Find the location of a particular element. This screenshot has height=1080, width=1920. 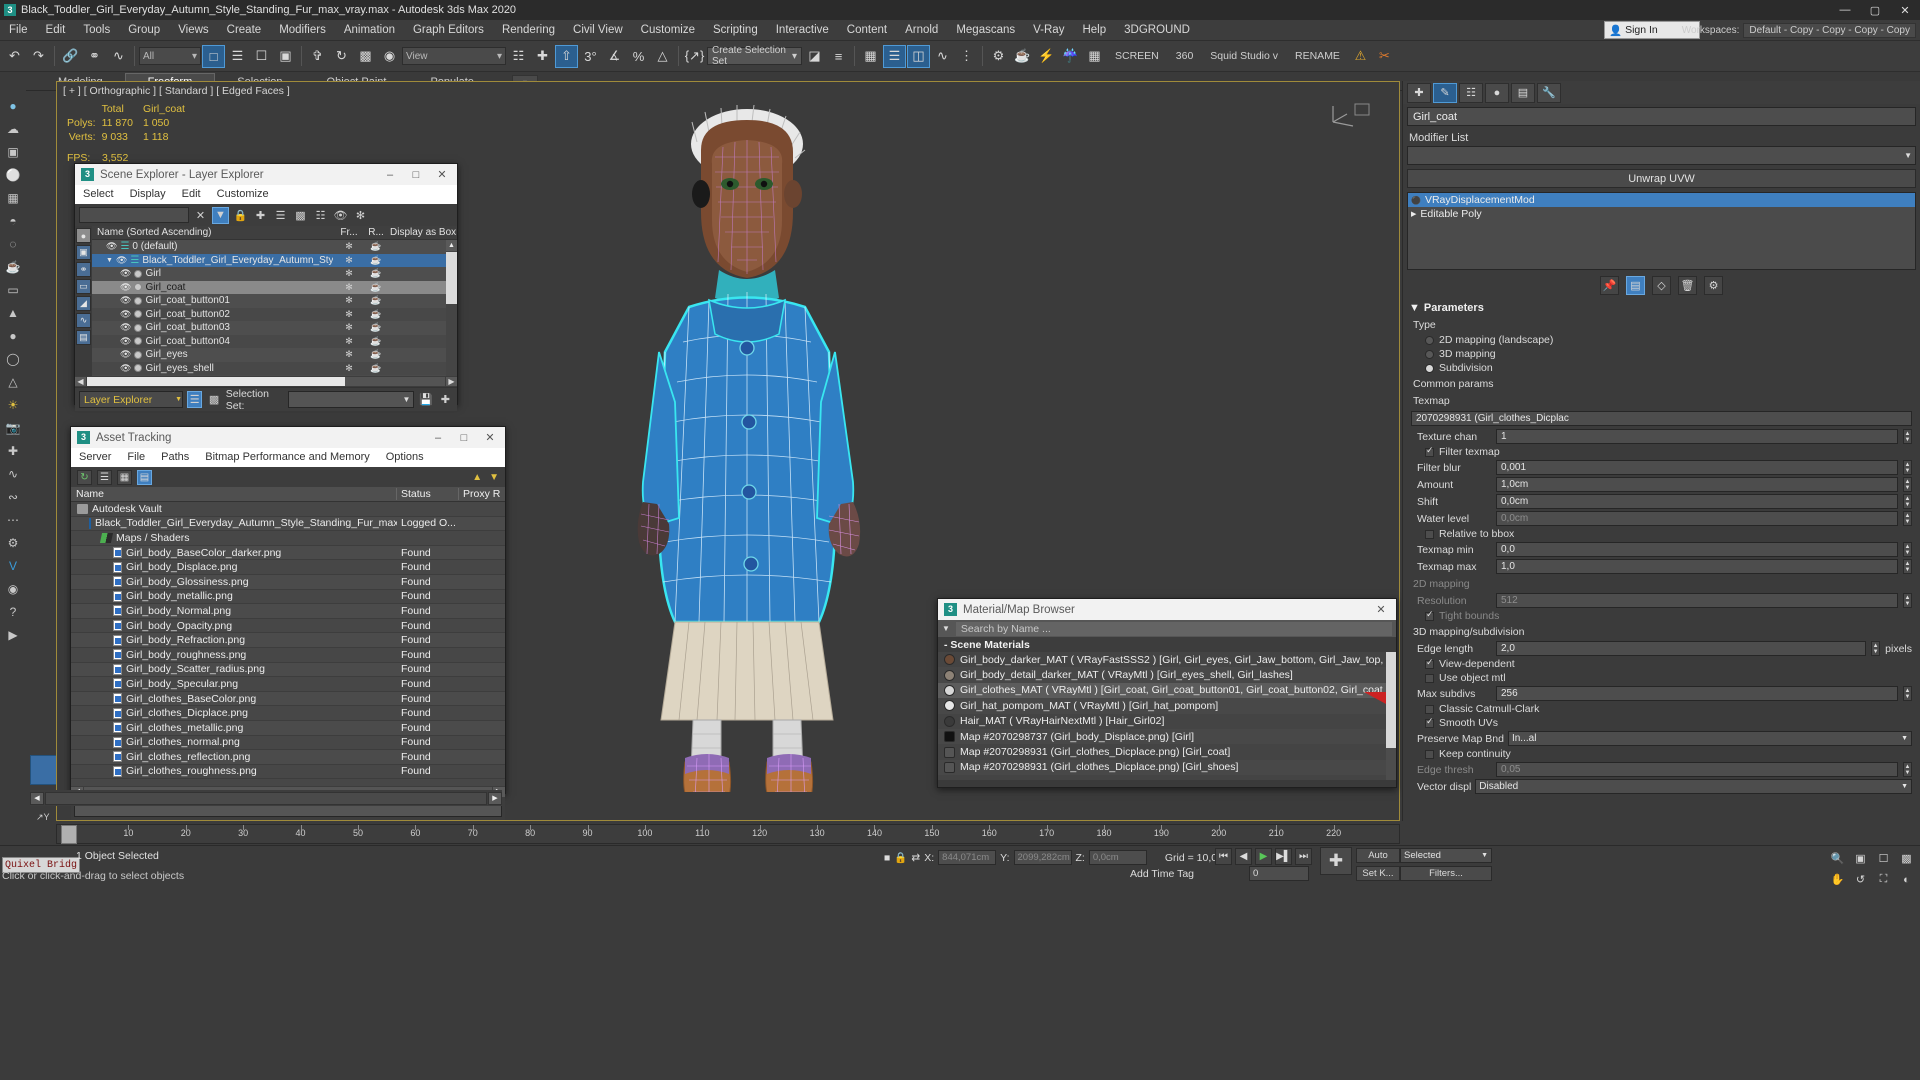

dependency-view-icon: ▦ is located at coordinates (124, 477).